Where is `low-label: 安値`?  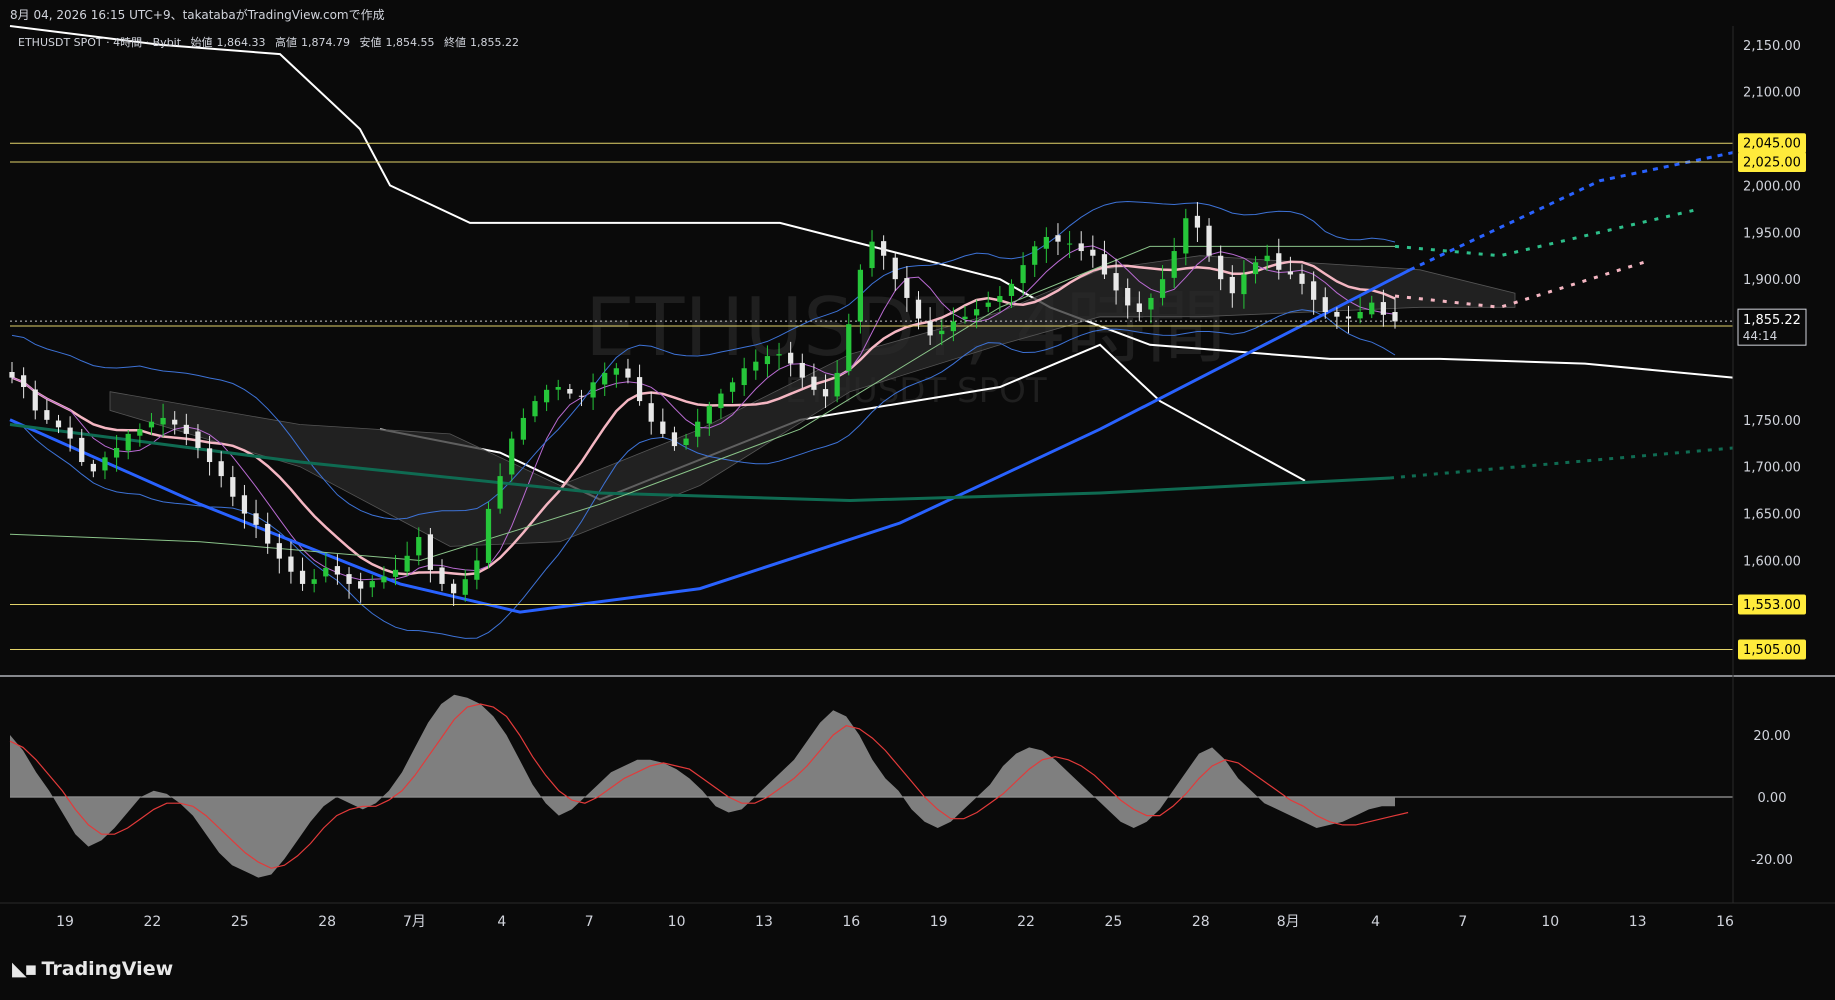
low-label: 安値 is located at coordinates (370, 42).